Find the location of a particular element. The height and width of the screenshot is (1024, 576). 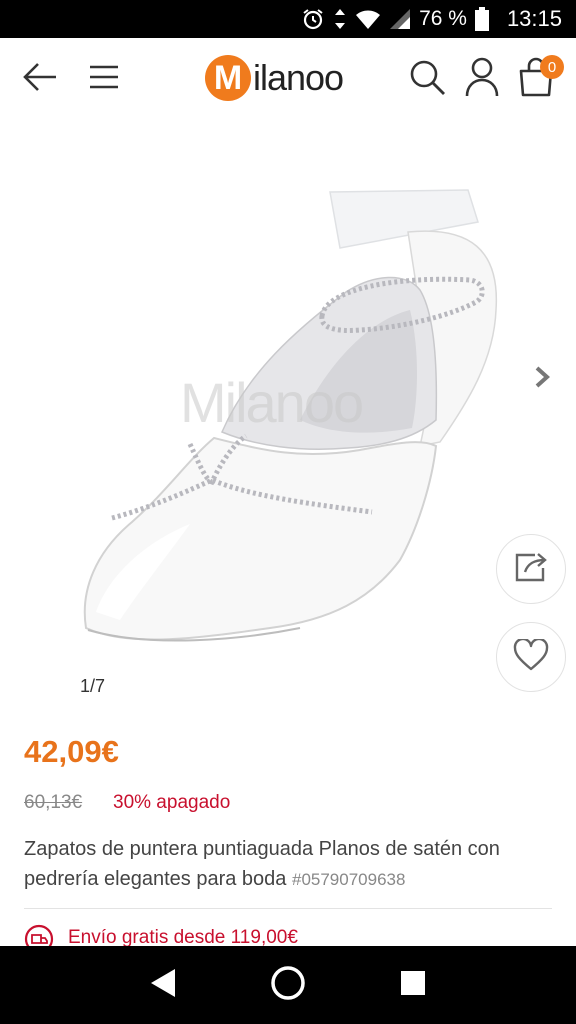

watermark: Milanoo is located at coordinates (272, 402).